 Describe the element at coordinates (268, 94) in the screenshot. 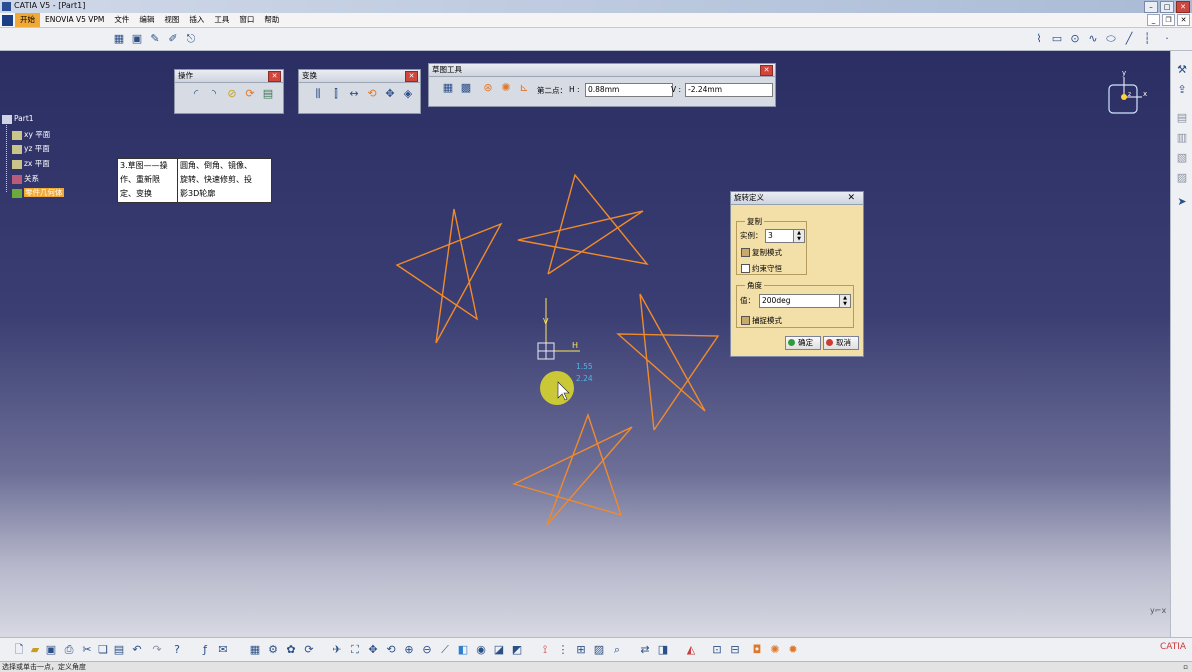

I see `project-3d-icon: ▤` at that location.